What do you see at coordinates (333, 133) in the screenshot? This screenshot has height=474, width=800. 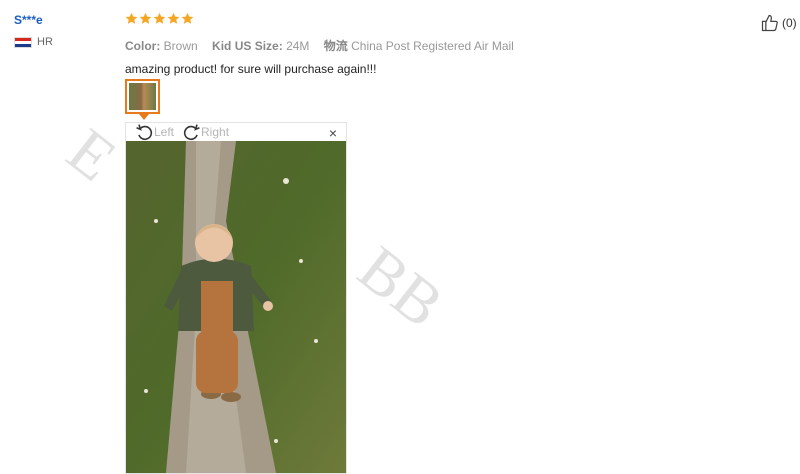 I see `close-viewer-button: ×` at bounding box center [333, 133].